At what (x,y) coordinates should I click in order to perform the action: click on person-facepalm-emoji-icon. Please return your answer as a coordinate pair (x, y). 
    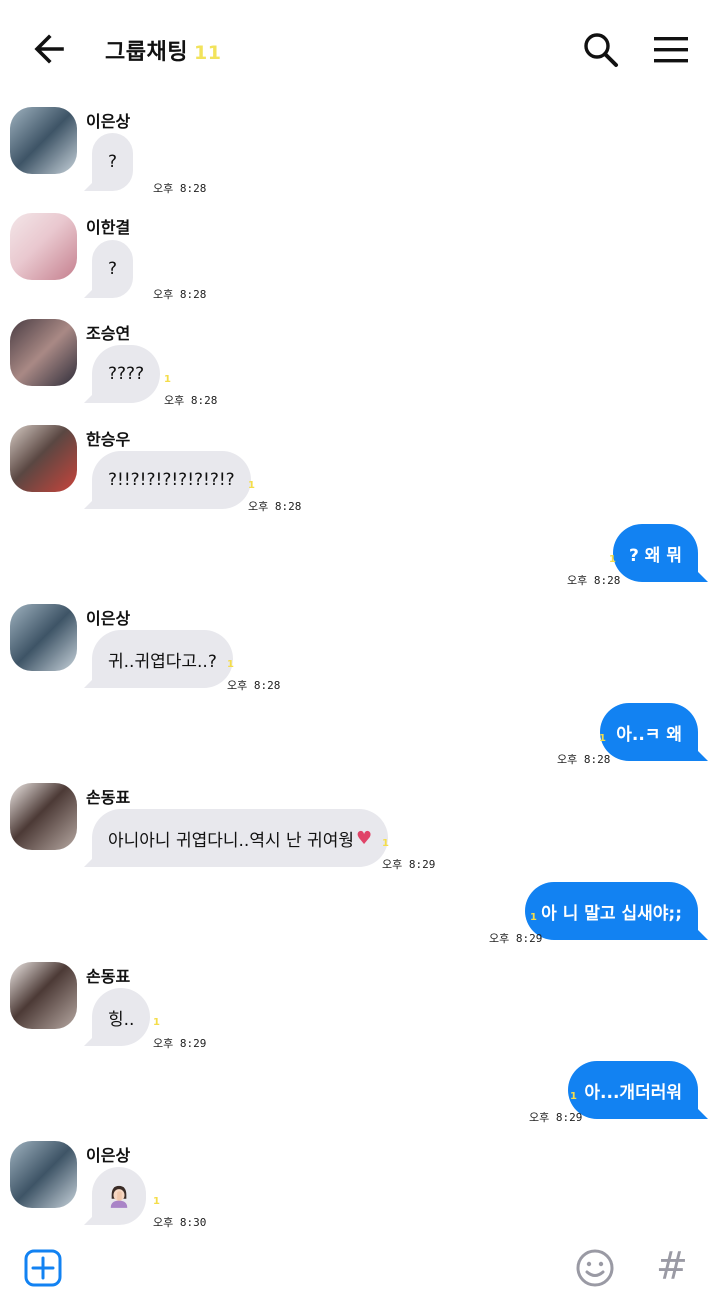
    Looking at the image, I should click on (119, 1196).